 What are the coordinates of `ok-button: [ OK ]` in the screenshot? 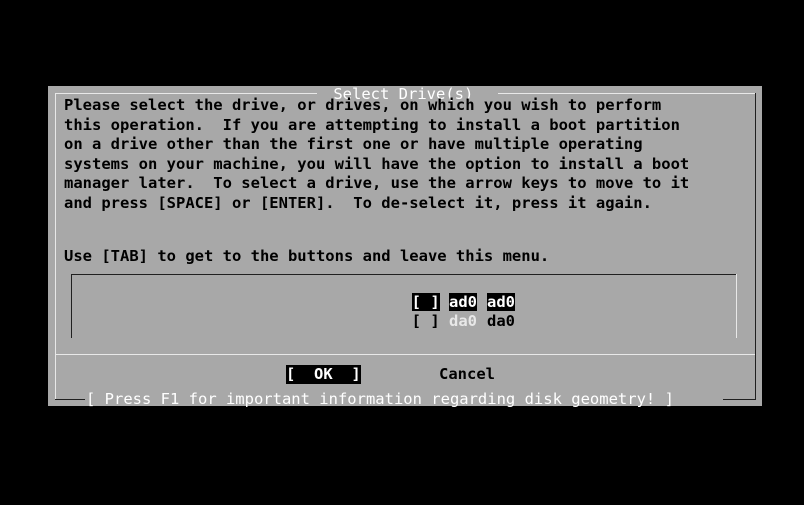 It's located at (323, 374).